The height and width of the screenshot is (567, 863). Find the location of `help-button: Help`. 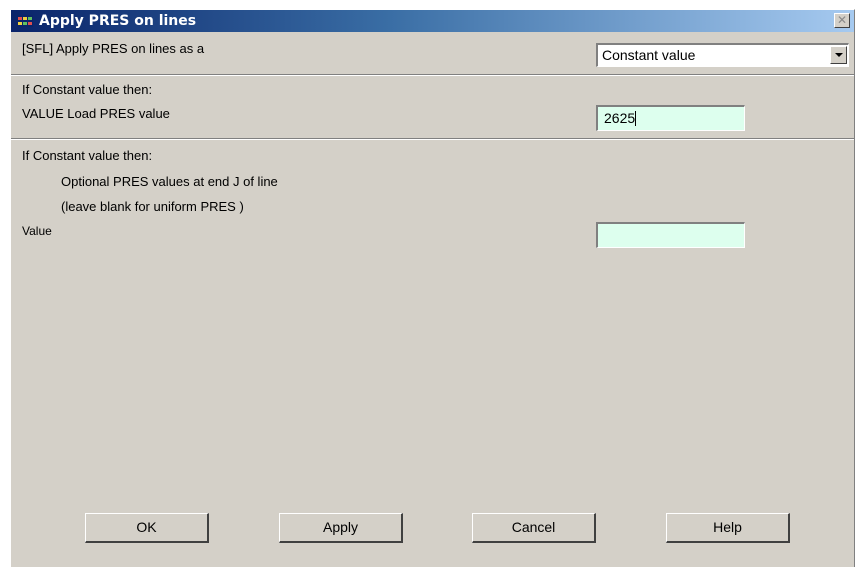

help-button: Help is located at coordinates (728, 528).